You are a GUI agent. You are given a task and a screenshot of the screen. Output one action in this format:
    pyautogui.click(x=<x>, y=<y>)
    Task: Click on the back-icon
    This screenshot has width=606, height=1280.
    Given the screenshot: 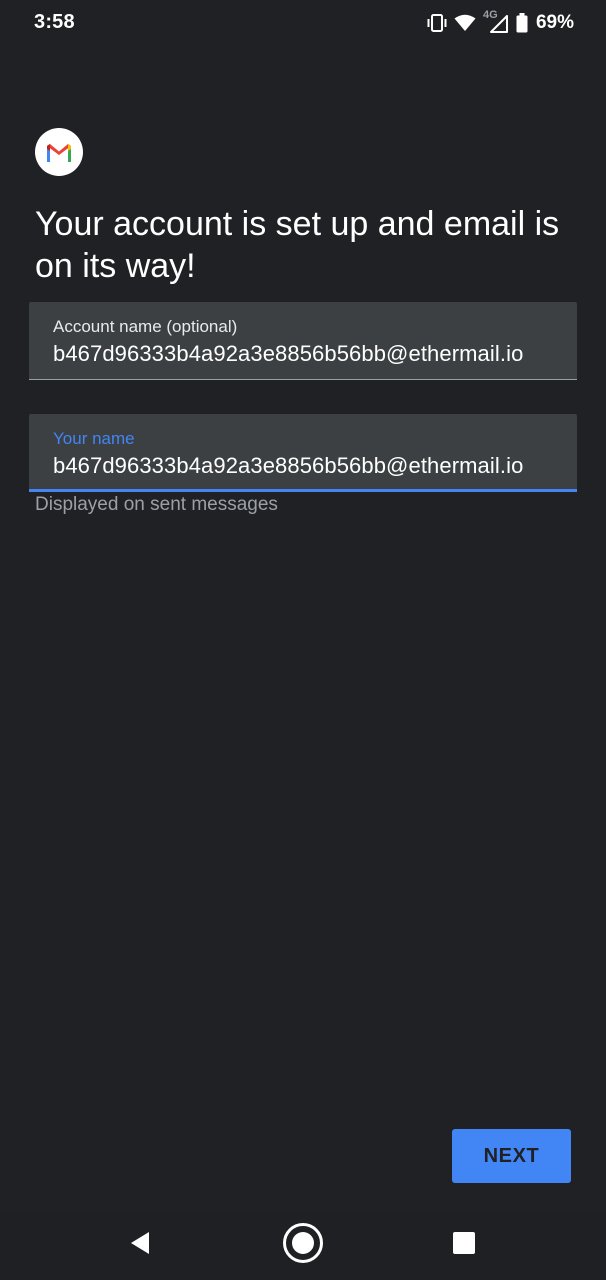 What is the action you would take?
    pyautogui.click(x=140, y=1245)
    